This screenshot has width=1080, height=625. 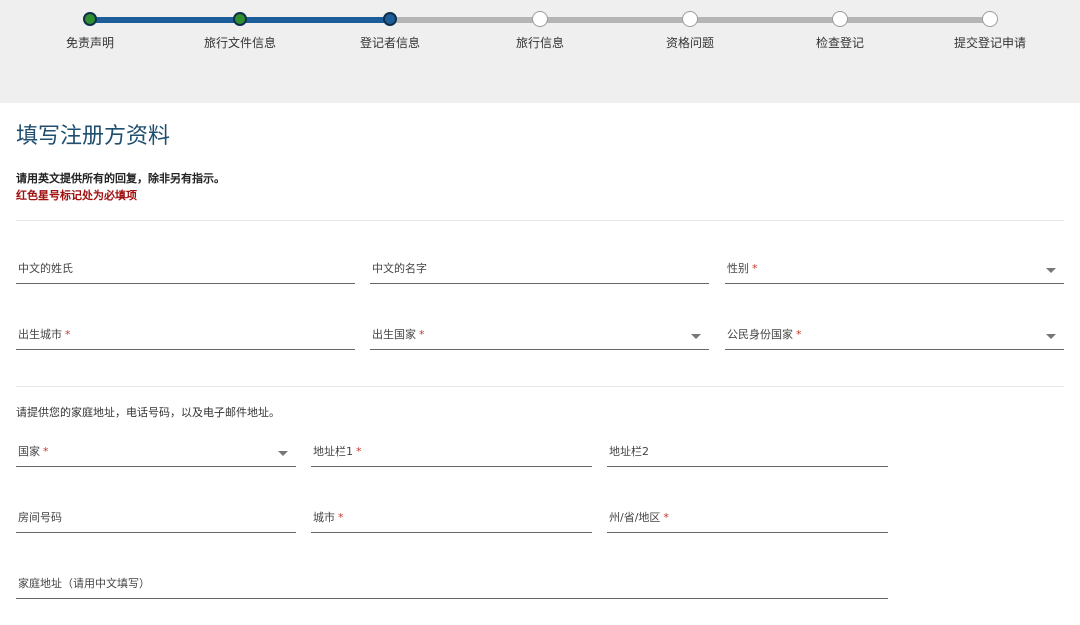 I want to click on field-label: 中文的名字, so click(x=399, y=268).